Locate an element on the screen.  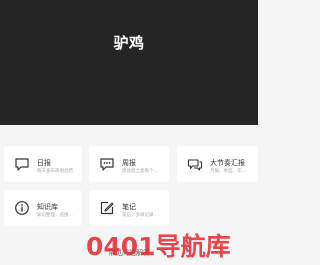
watermark-logo: 0401导航库 is located at coordinates (158, 247).